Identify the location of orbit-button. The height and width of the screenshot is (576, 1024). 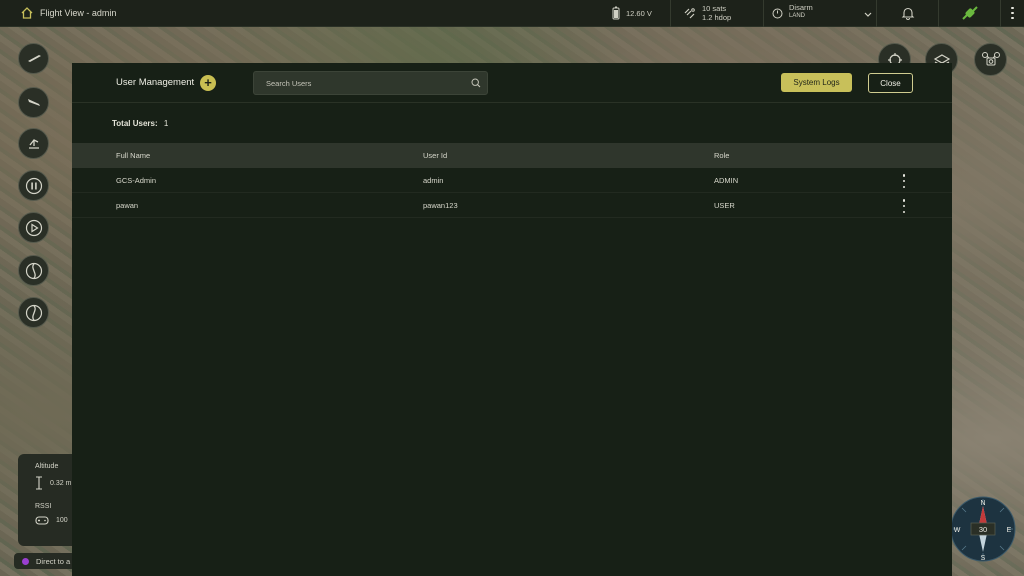
(33, 270).